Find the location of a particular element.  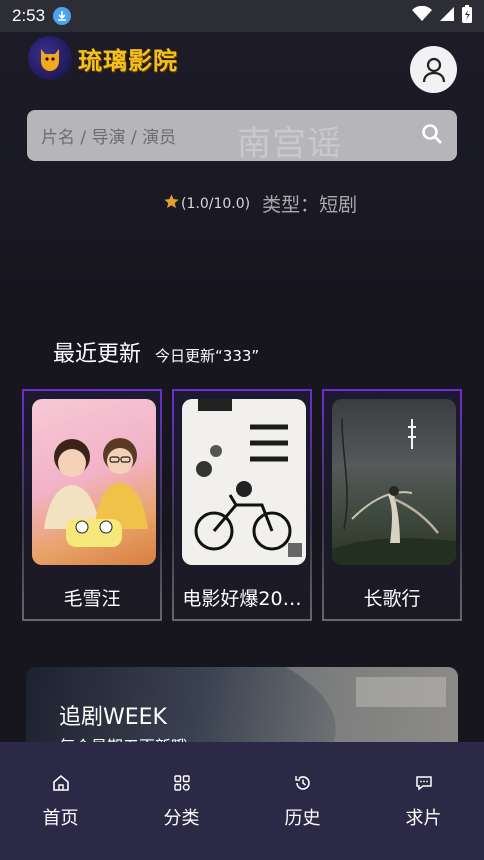

rating-score: (1.0/10.0) is located at coordinates (216, 203).